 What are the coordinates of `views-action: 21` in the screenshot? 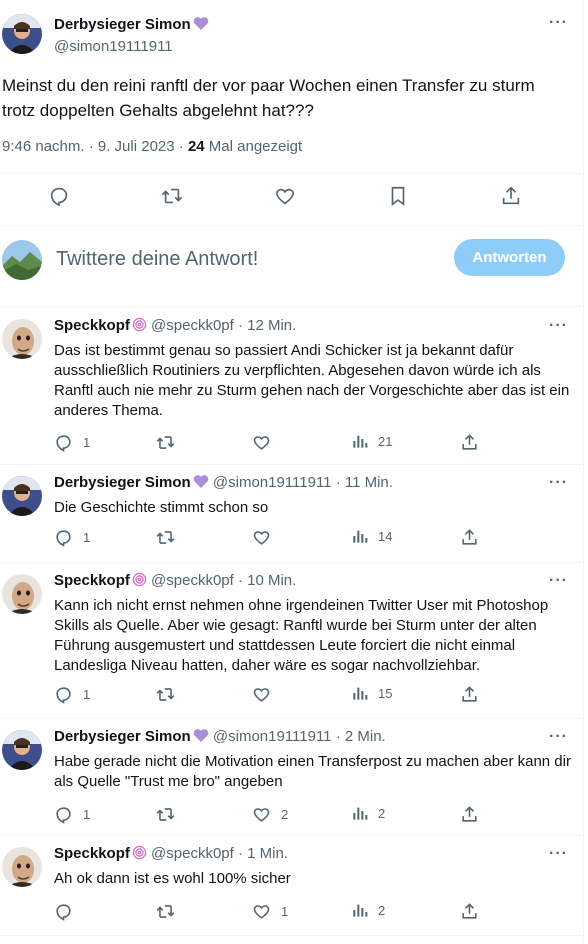 It's located at (372, 441).